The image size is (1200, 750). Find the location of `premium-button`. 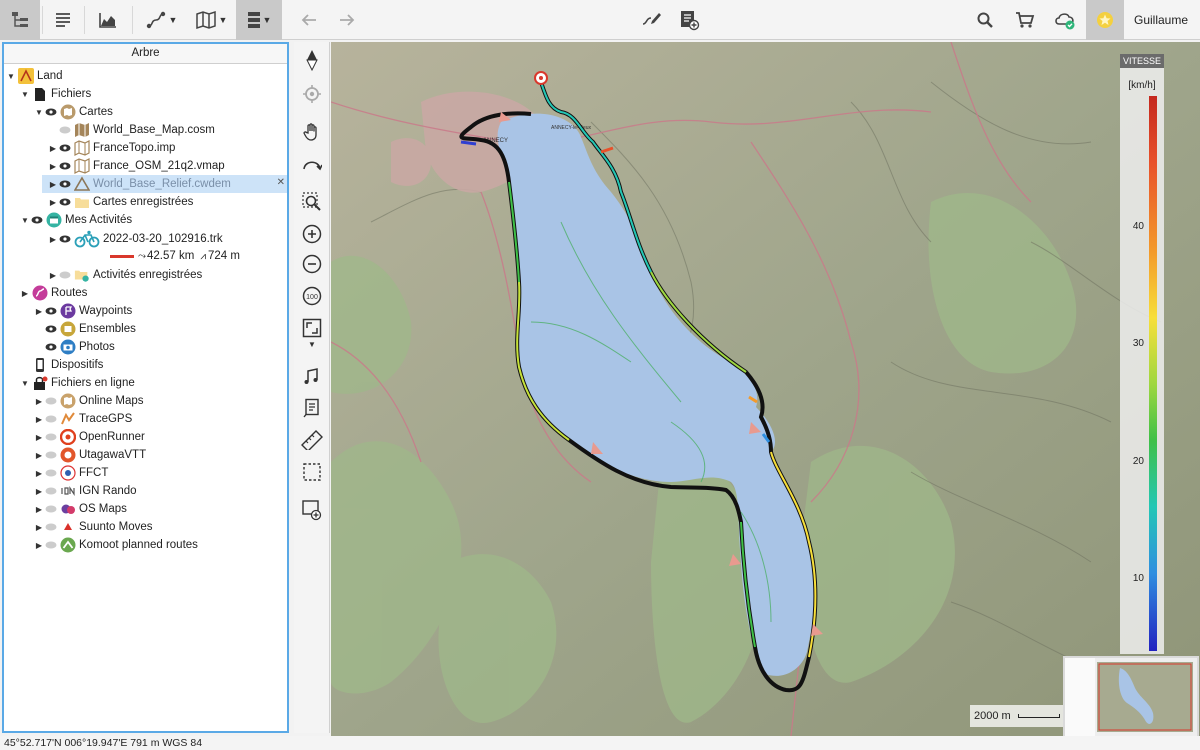

premium-button is located at coordinates (1105, 20).